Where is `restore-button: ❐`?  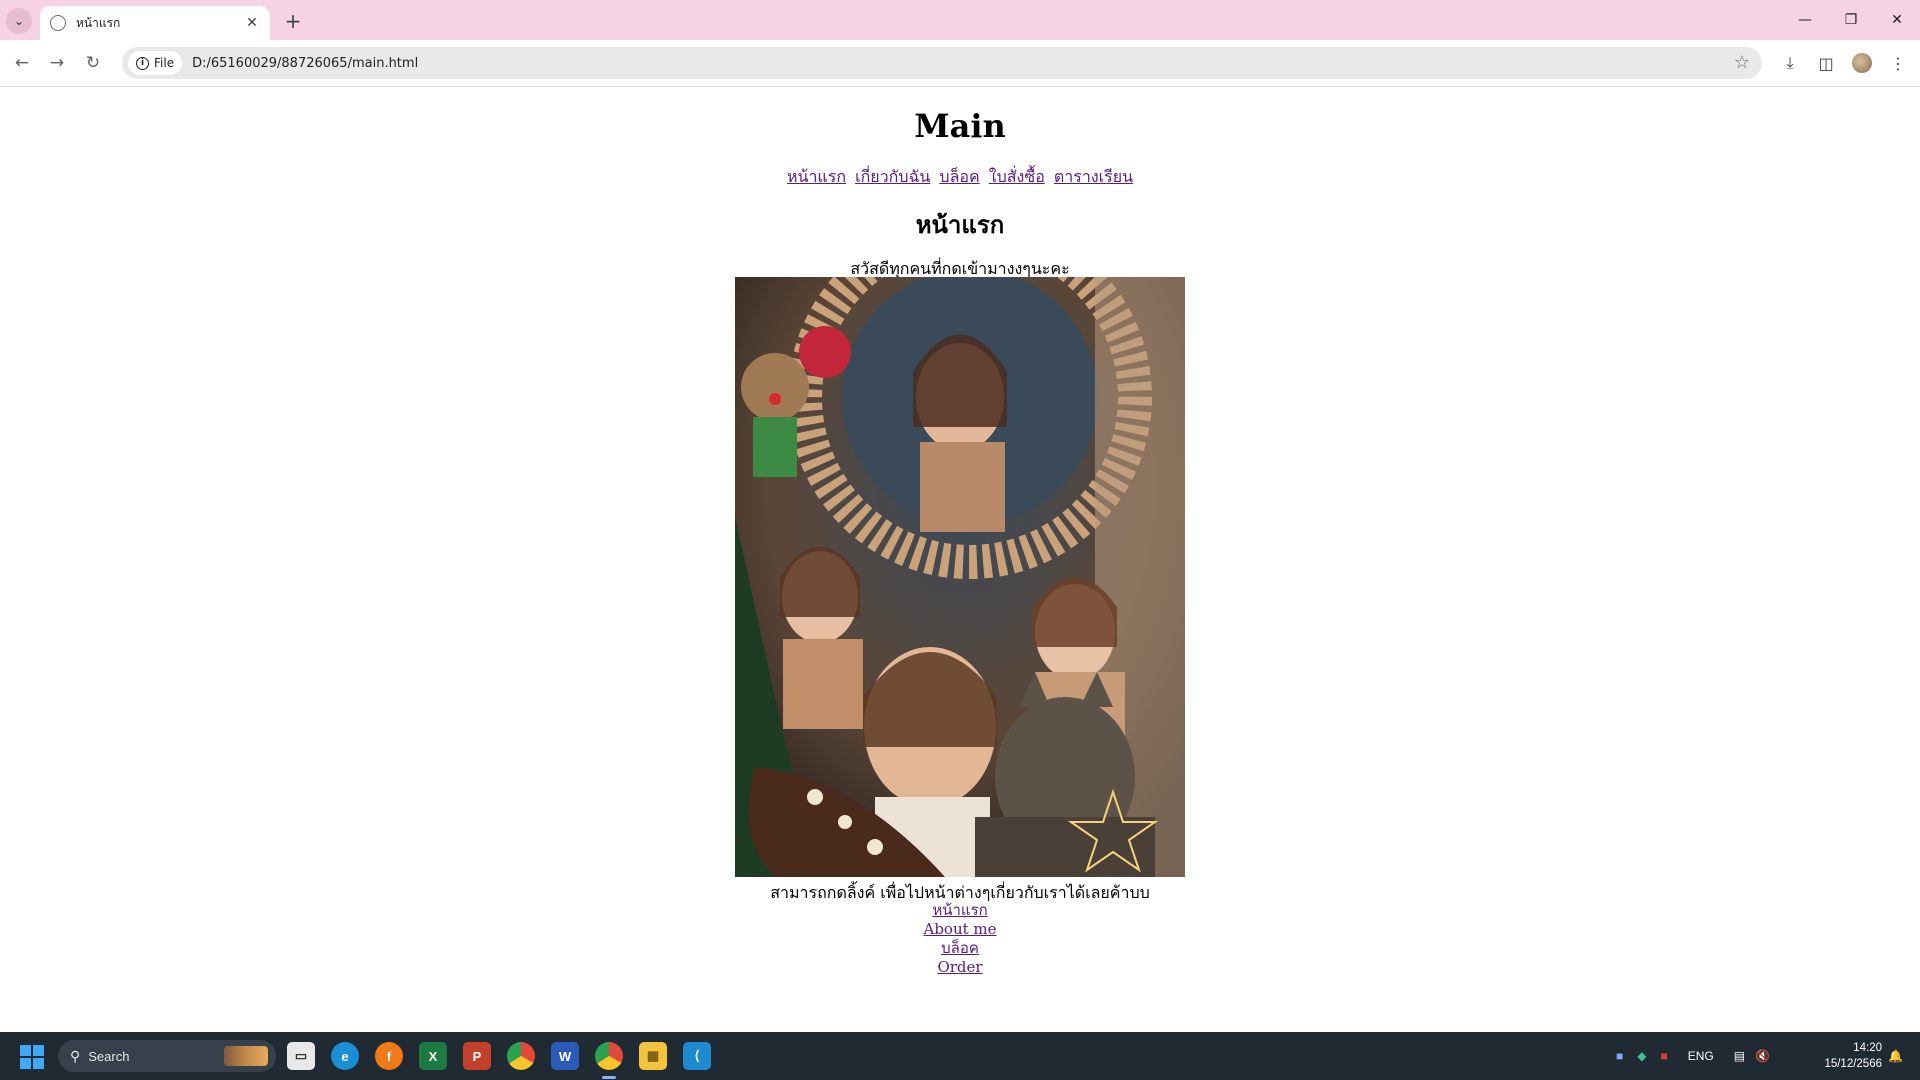
restore-button: ❐ is located at coordinates (1851, 20).